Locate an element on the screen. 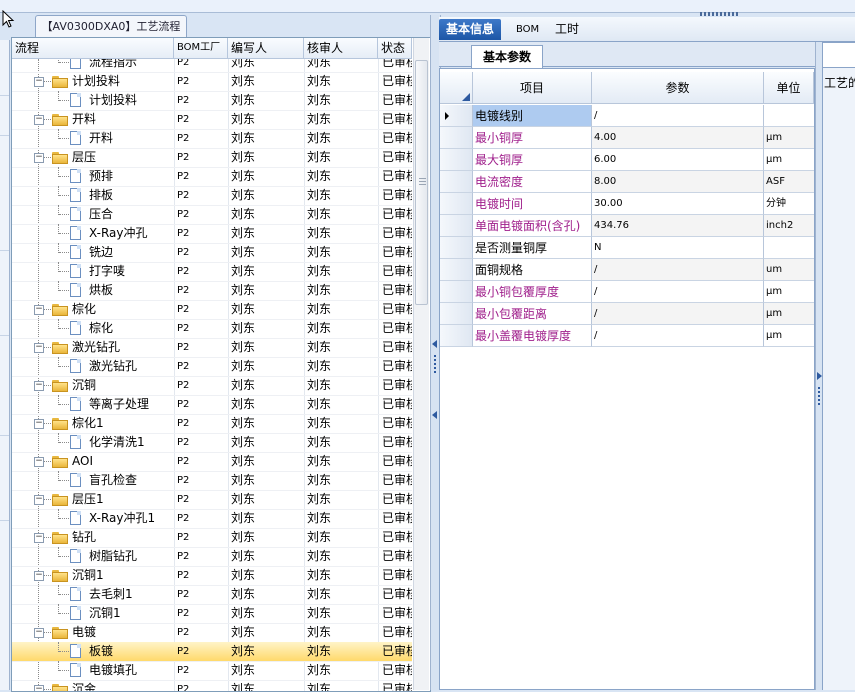 This screenshot has height=692, width=855. param-value-cell: 8.00 is located at coordinates (678, 182).